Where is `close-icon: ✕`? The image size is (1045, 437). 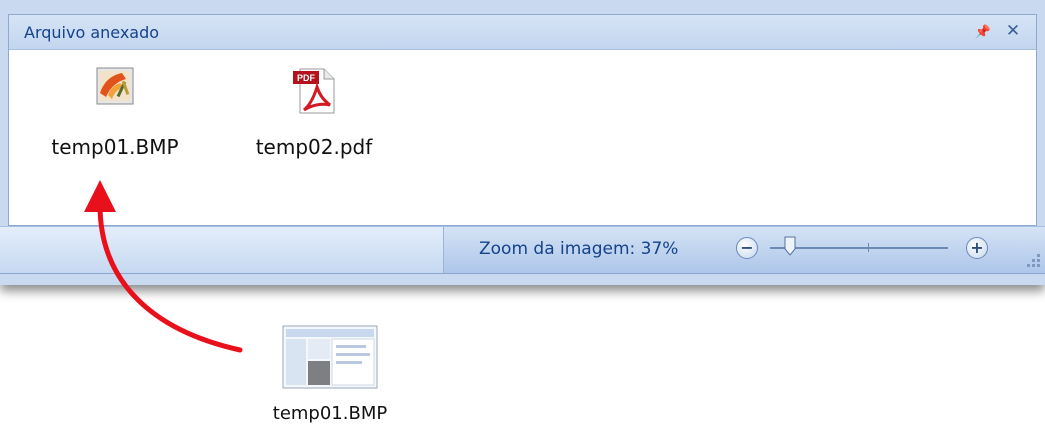 close-icon: ✕ is located at coordinates (1013, 31).